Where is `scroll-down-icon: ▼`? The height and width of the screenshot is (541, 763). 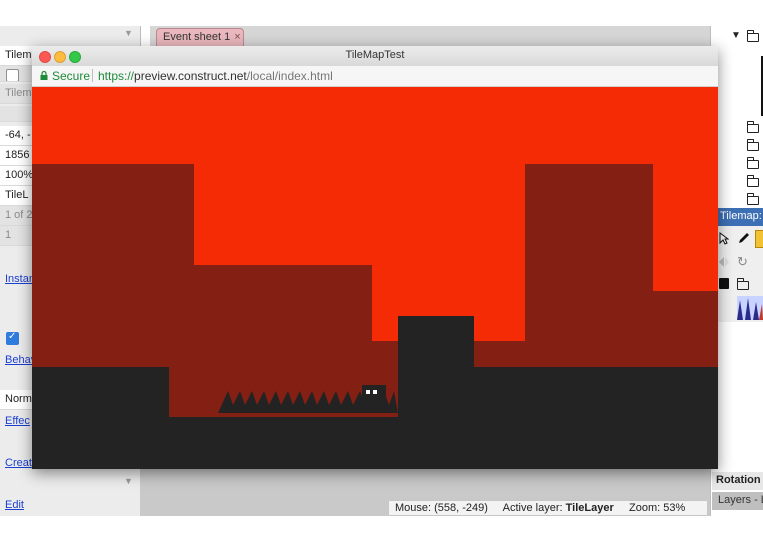 scroll-down-icon: ▼ is located at coordinates (128, 481).